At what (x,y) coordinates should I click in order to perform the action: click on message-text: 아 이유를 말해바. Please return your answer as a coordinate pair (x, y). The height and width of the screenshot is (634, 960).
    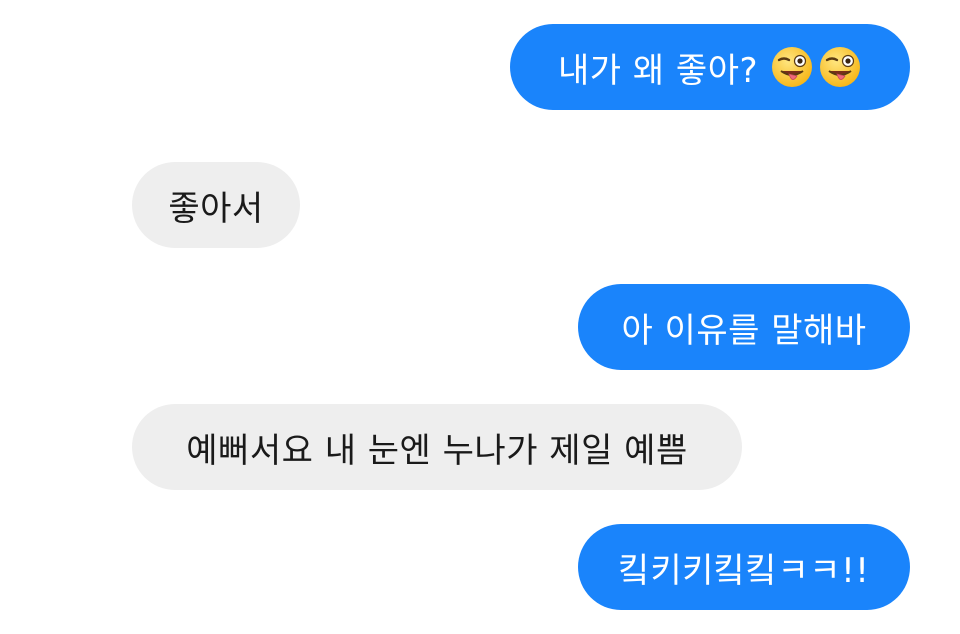
    Looking at the image, I should click on (744, 330).